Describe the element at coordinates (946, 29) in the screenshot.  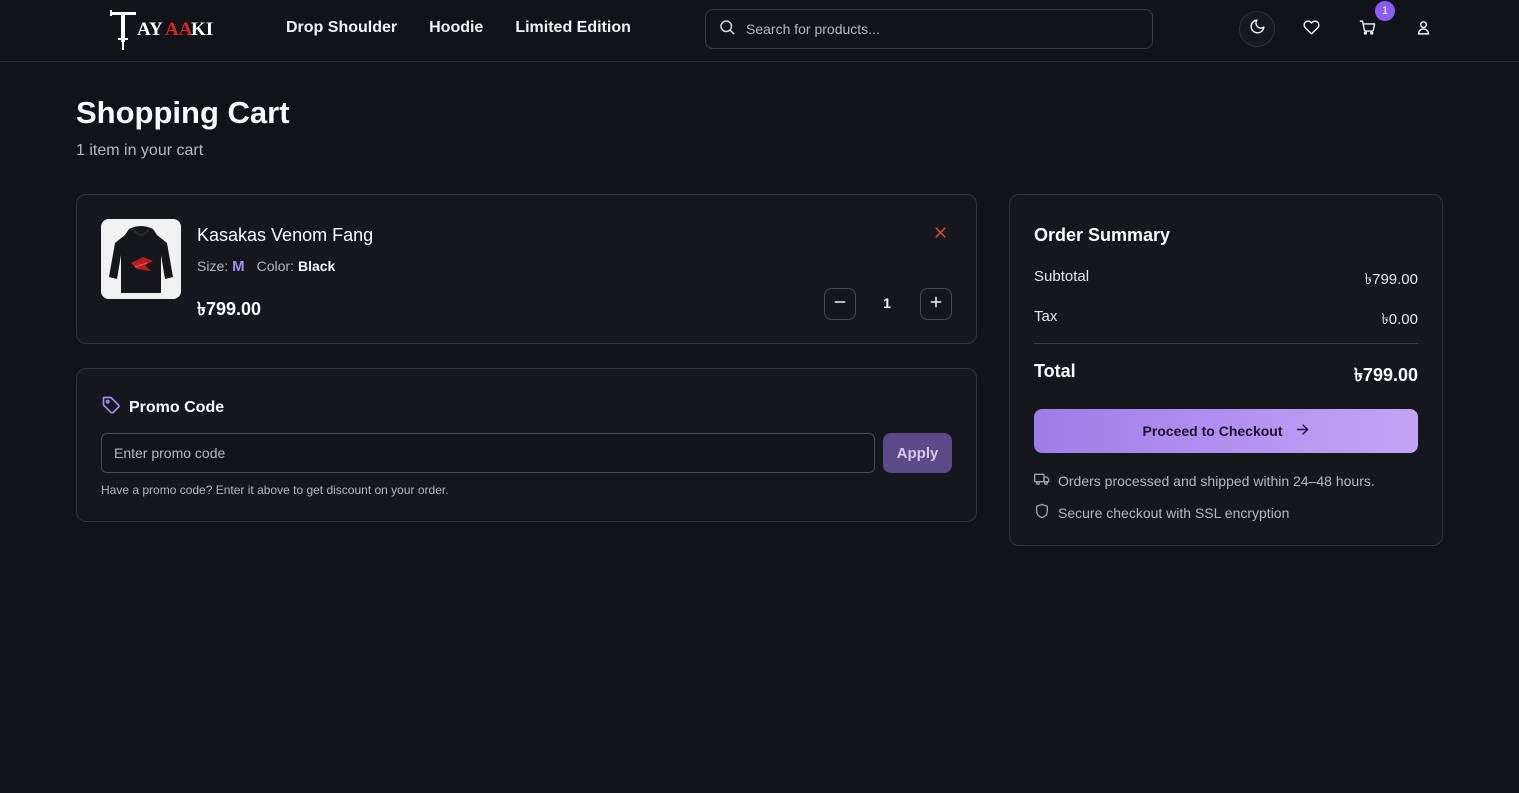
I see `search-input` at that location.